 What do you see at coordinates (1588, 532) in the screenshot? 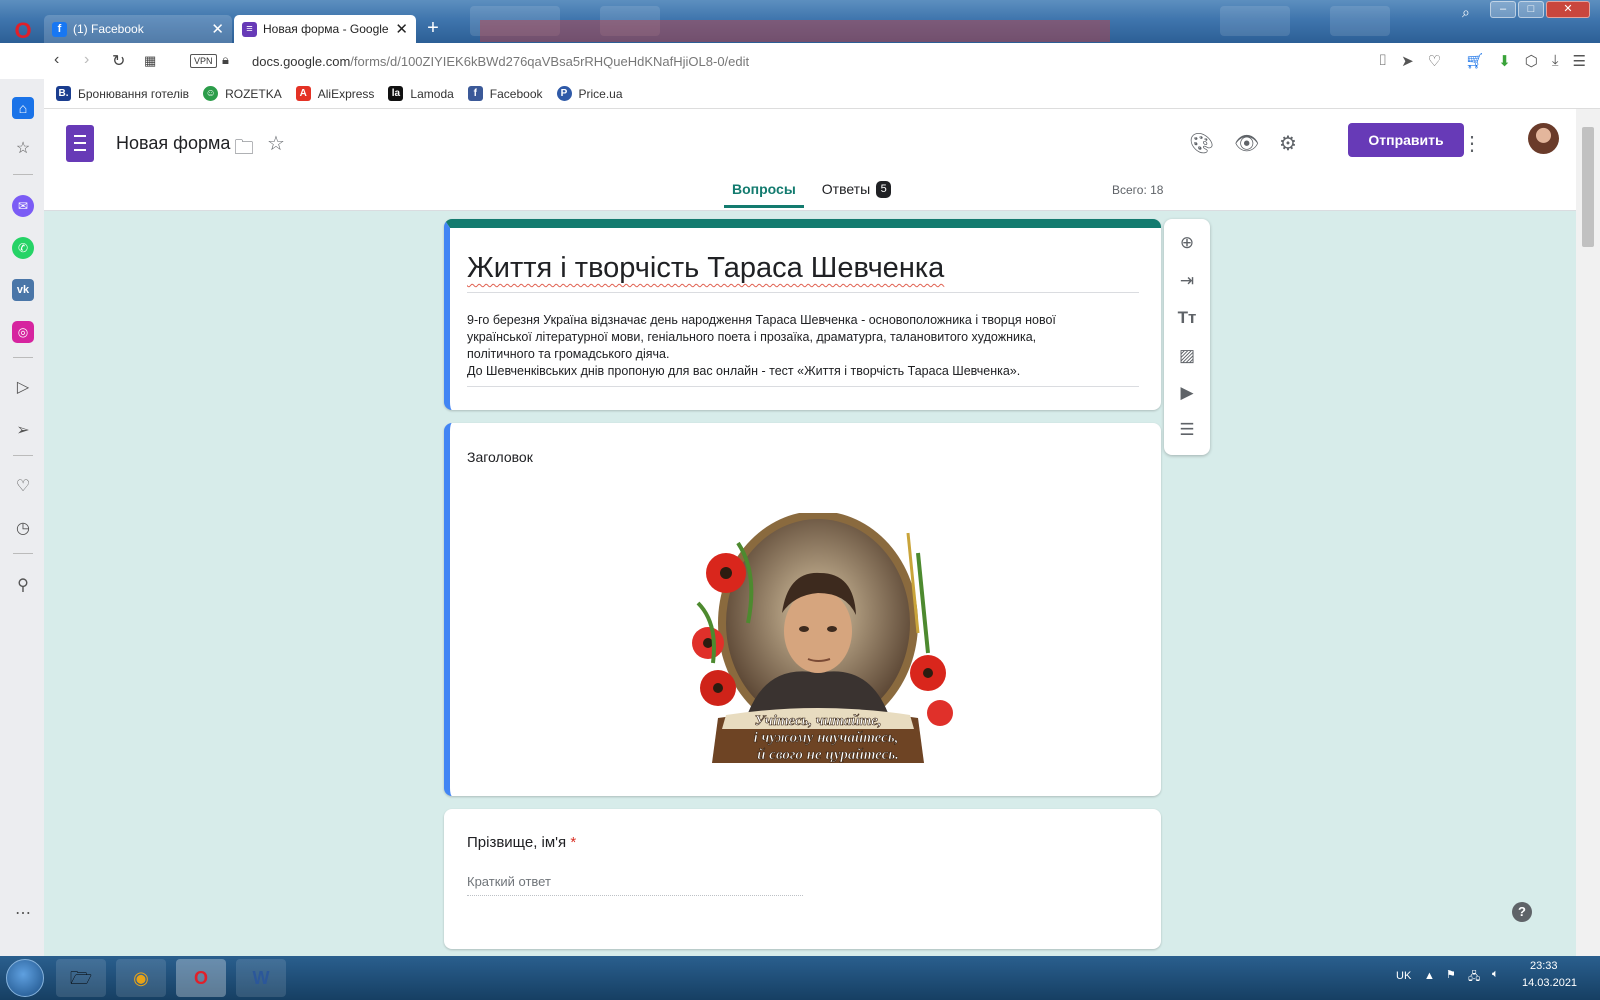
I see `page-scrollbar` at bounding box center [1588, 532].